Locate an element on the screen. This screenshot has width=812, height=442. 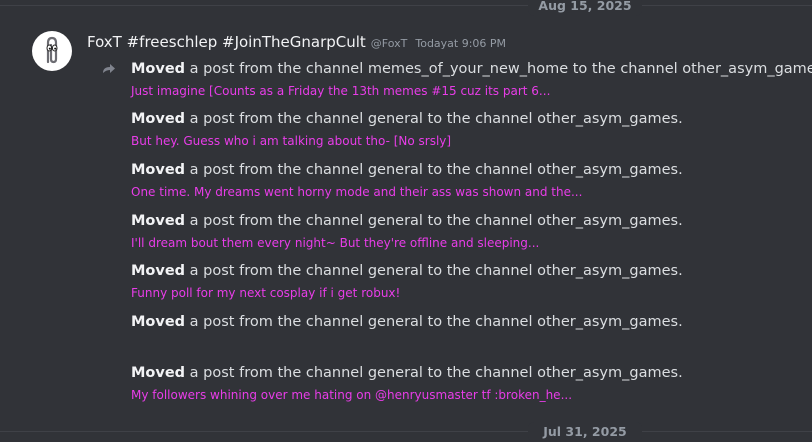
user-handle: @FoxT is located at coordinates (389, 43).